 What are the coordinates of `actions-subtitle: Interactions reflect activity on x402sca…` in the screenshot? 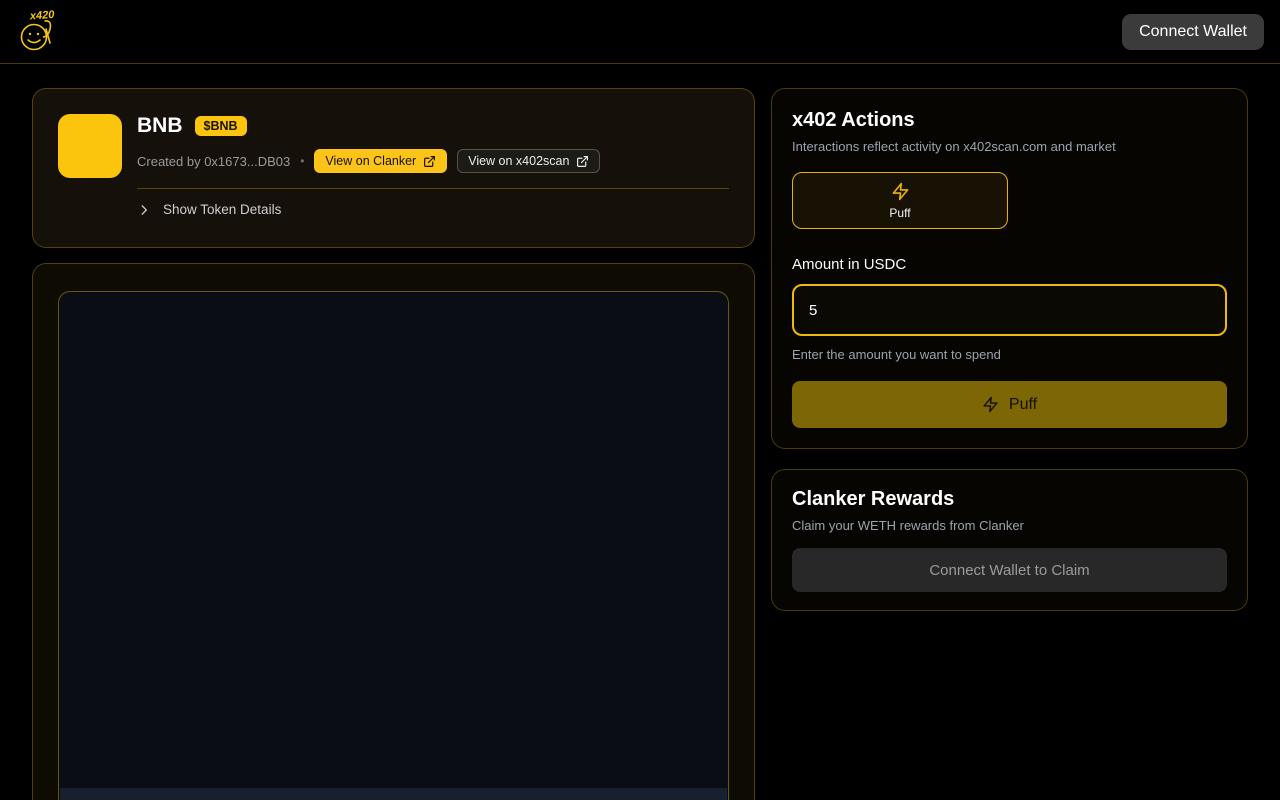 It's located at (954, 146).